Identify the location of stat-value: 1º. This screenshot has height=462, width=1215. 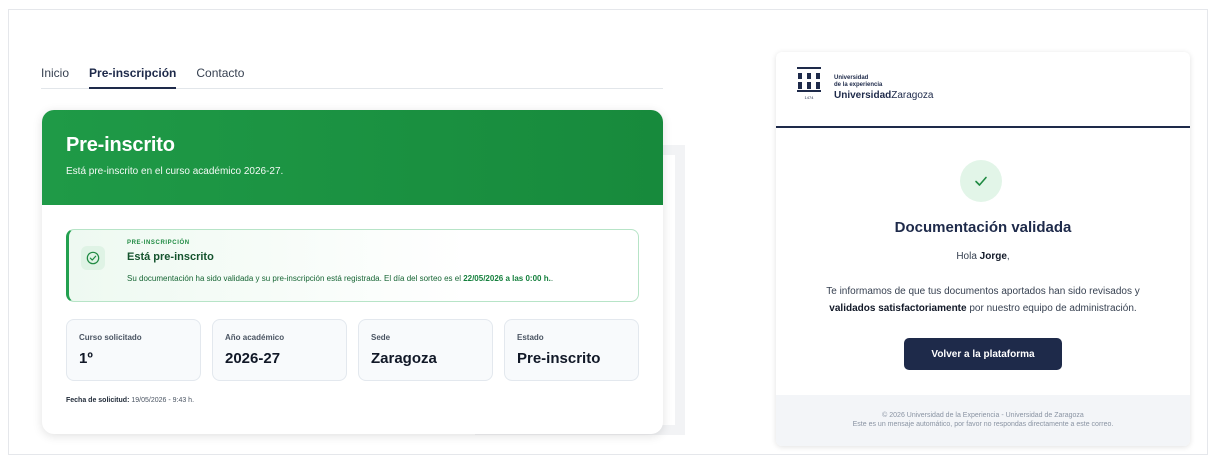
(86, 358).